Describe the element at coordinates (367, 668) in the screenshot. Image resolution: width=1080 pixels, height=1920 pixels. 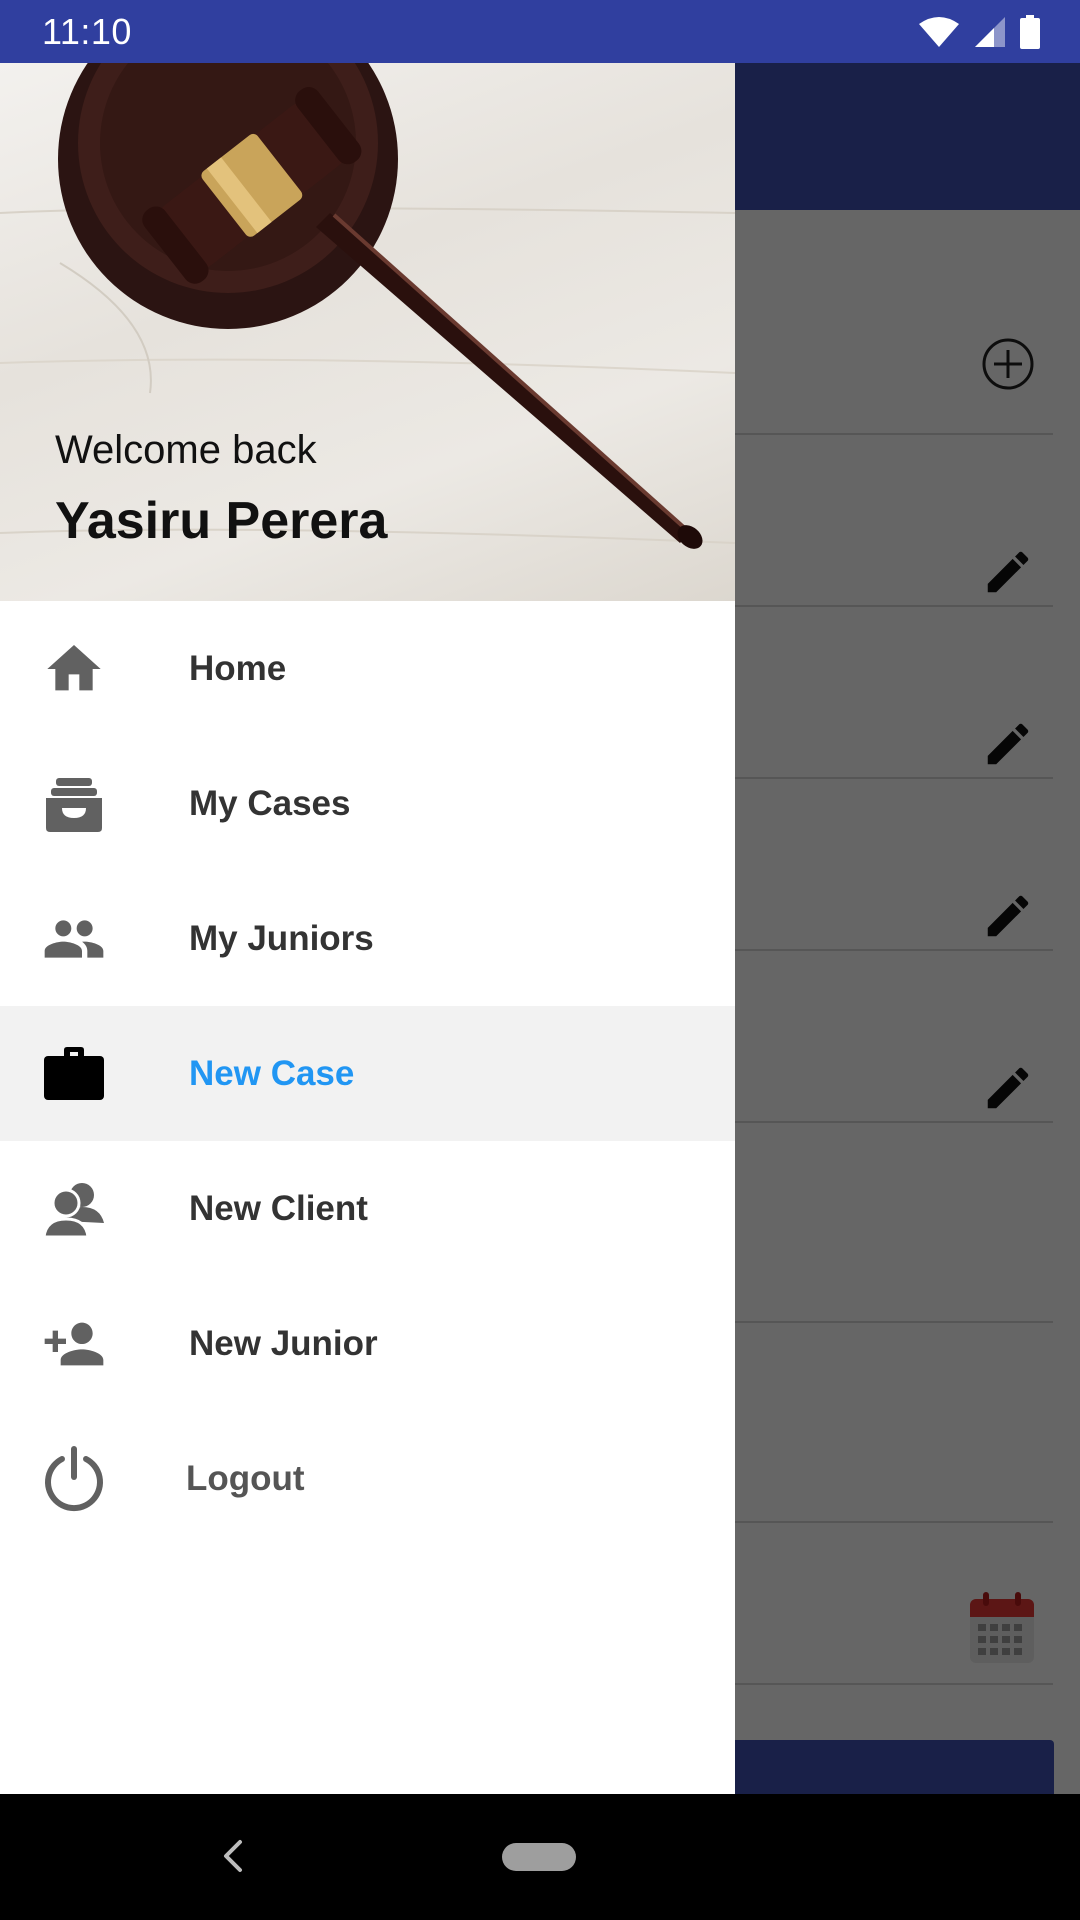
I see `menu-item-home: Home` at that location.